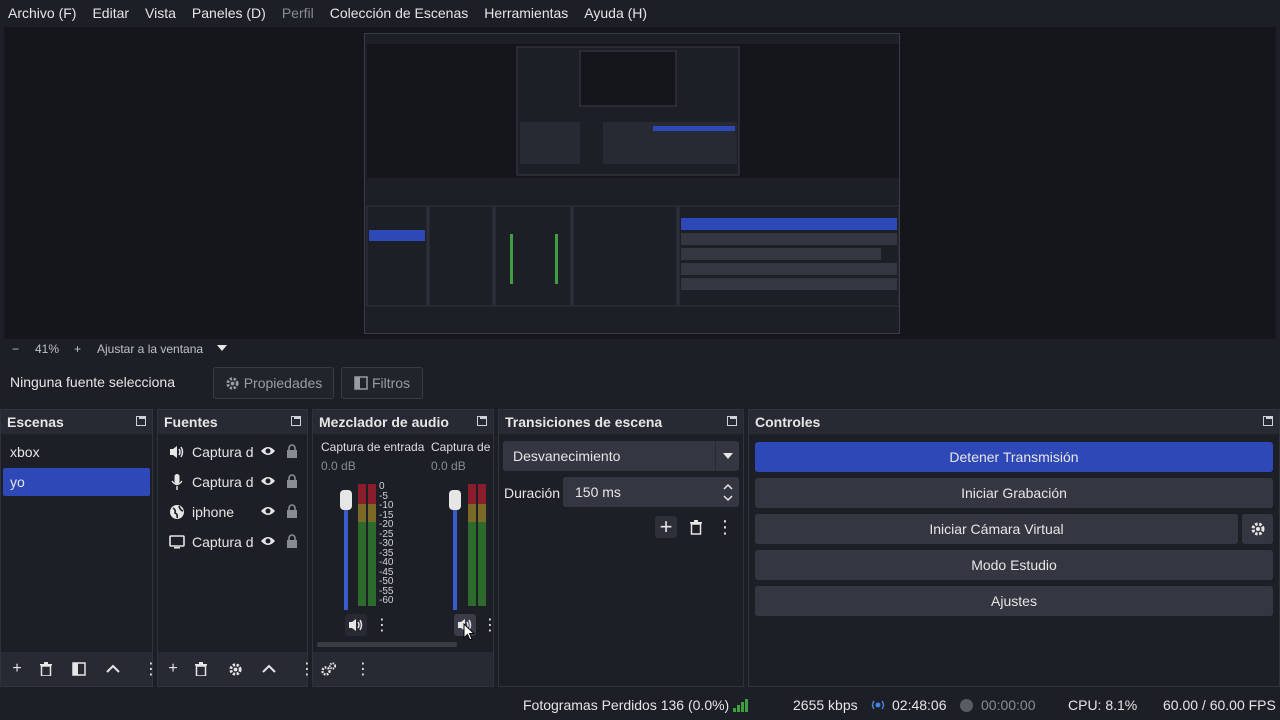  I want to click on spin-up-icon, so click(728, 486).